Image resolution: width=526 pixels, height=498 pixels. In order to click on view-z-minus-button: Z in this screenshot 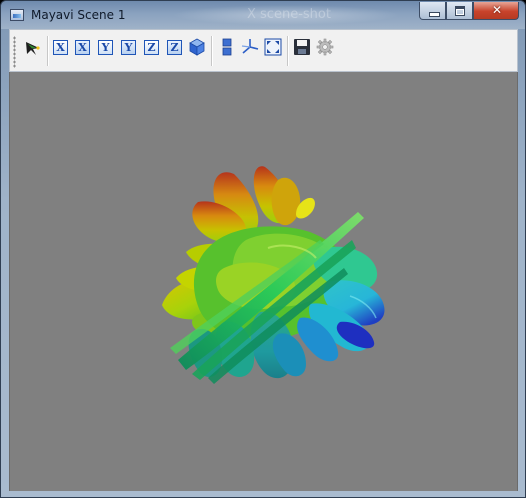, I will do `click(174, 47)`.